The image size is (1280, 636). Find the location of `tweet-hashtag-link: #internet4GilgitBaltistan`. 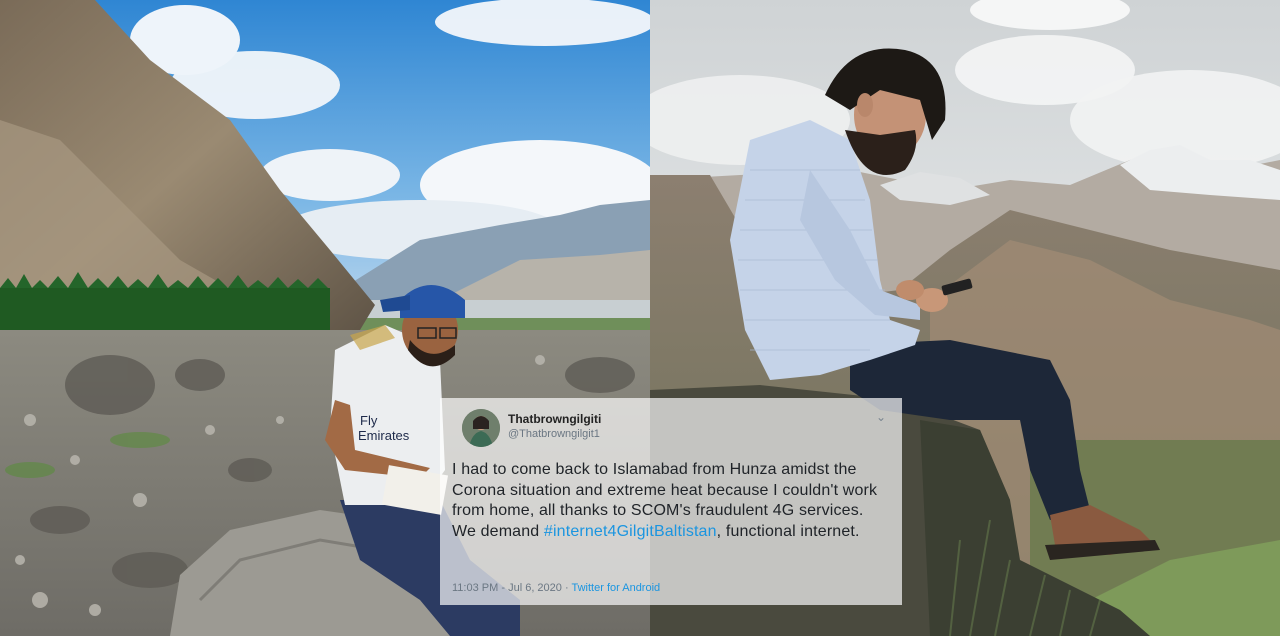

tweet-hashtag-link: #internet4GilgitBaltistan is located at coordinates (630, 531).